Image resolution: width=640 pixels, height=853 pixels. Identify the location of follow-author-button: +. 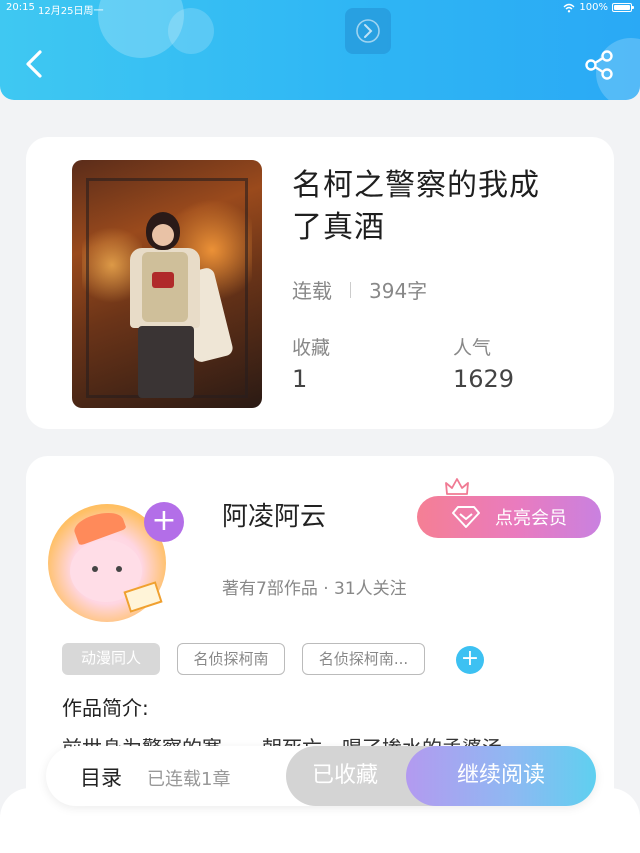
(164, 522).